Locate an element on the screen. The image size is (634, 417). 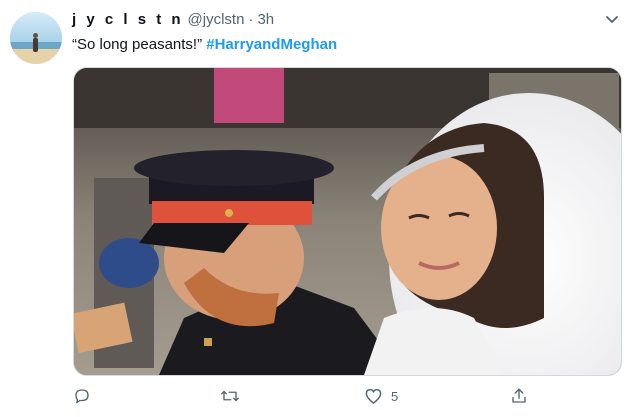
retweet-button is located at coordinates (234, 396).